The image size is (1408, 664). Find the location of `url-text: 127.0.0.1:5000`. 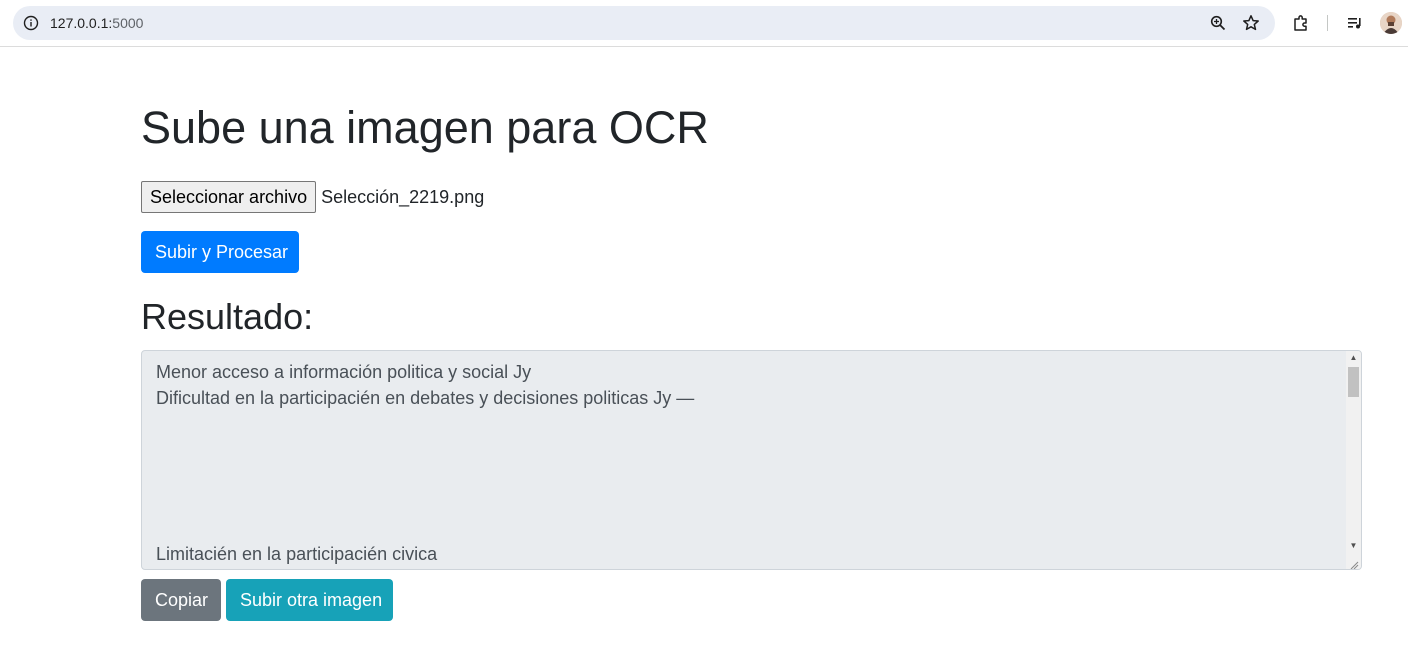

url-text: 127.0.0.1:5000 is located at coordinates (96, 23).